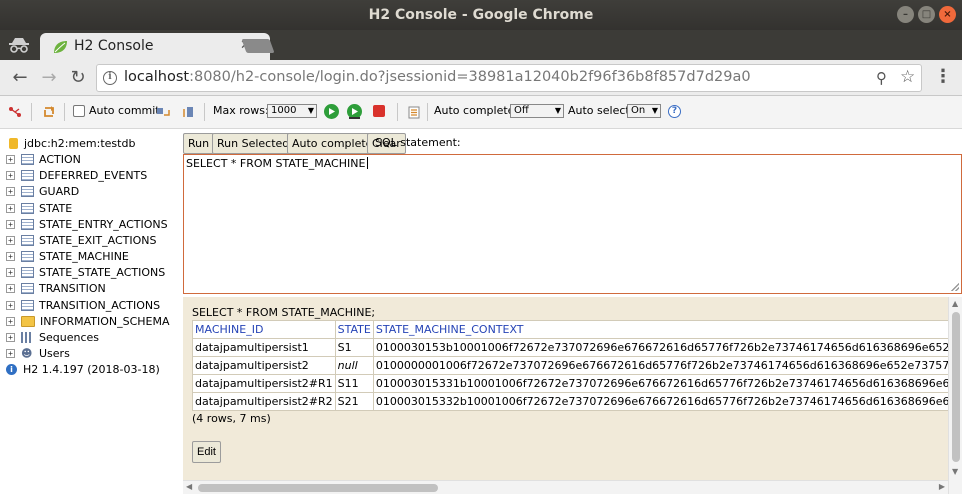 Image resolution: width=962 pixels, height=494 pixels. What do you see at coordinates (354, 111) in the screenshot?
I see `run-selected-icon` at bounding box center [354, 111].